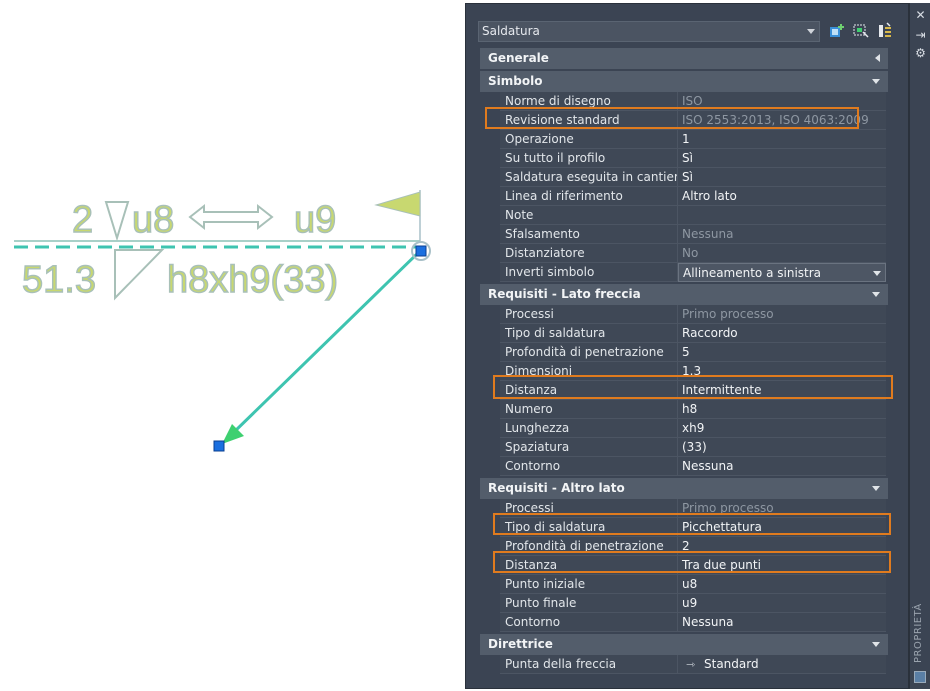 The image size is (930, 691). I want to click on section-header-simbolo: Simbolo, so click(684, 81).